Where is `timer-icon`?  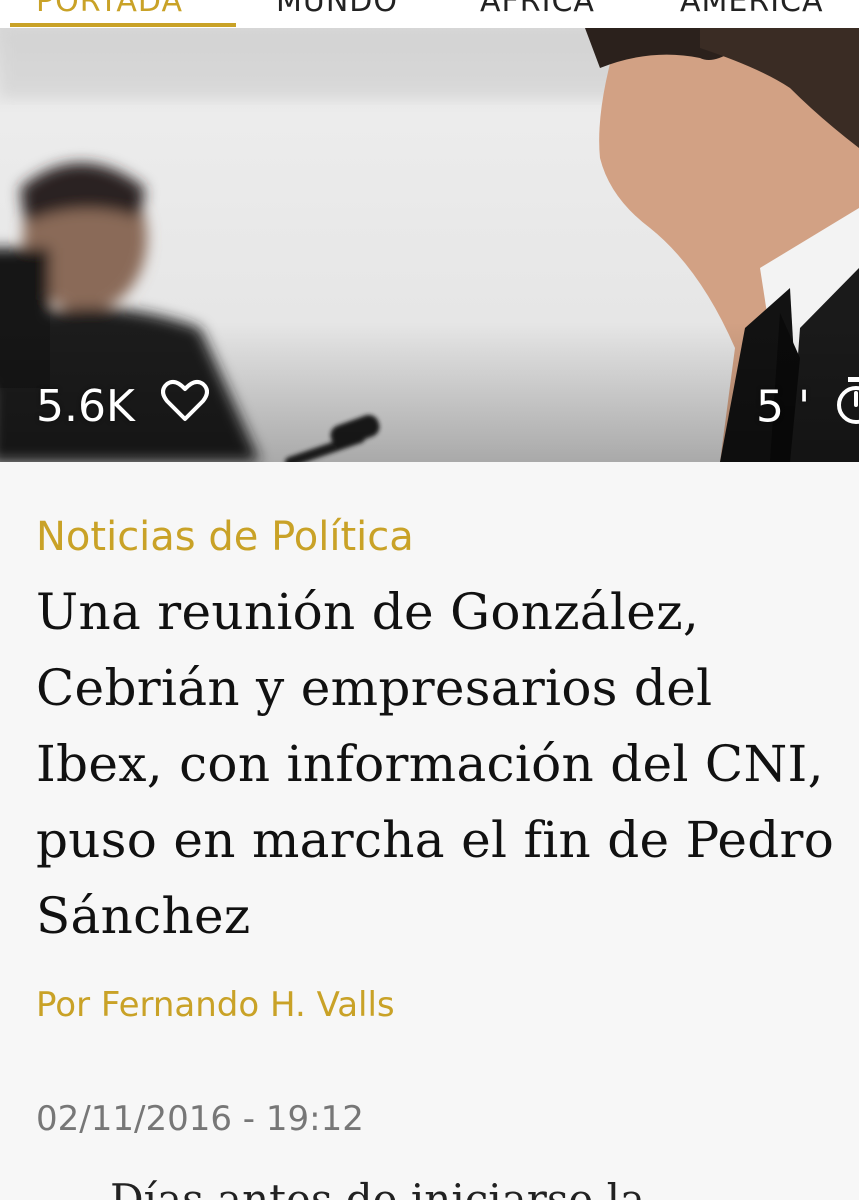
timer-icon is located at coordinates (846, 406).